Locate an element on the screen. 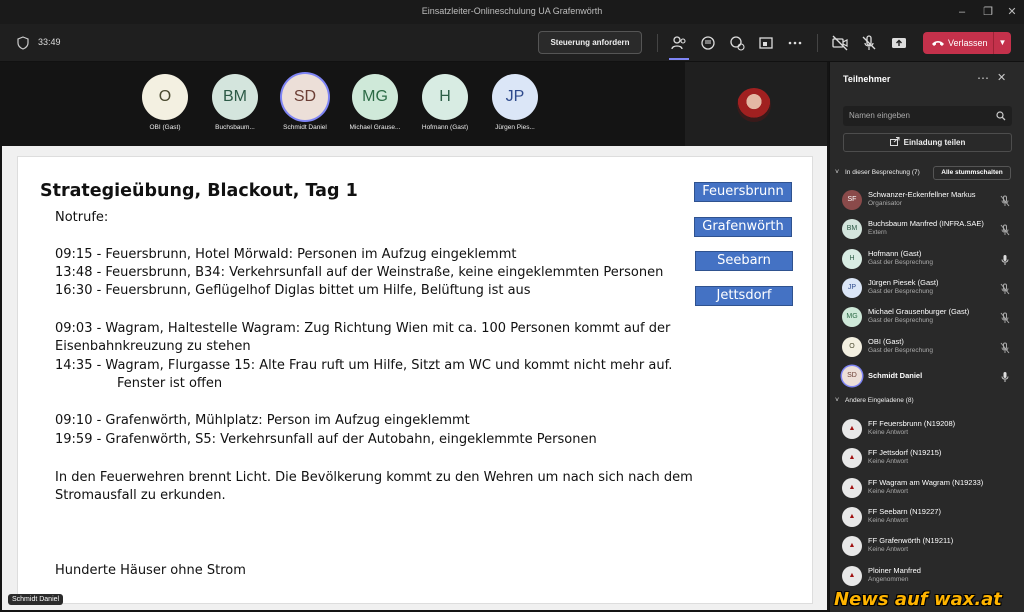 The image size is (1024, 612). phone-hangup-icon is located at coordinates (938, 43).